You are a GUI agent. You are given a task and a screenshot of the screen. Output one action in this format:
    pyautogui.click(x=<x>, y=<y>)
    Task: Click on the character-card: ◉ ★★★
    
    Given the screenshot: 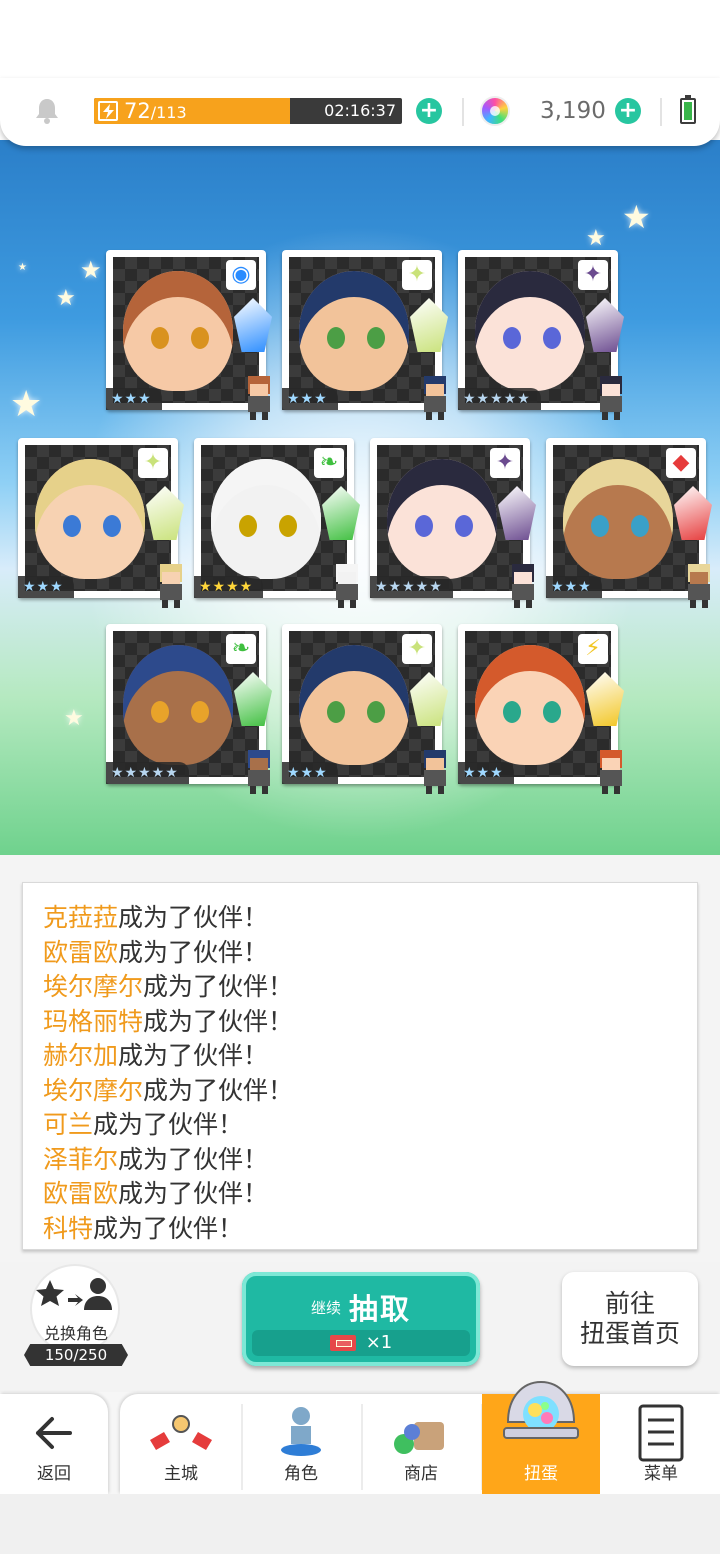 What is the action you would take?
    pyautogui.click(x=189, y=335)
    